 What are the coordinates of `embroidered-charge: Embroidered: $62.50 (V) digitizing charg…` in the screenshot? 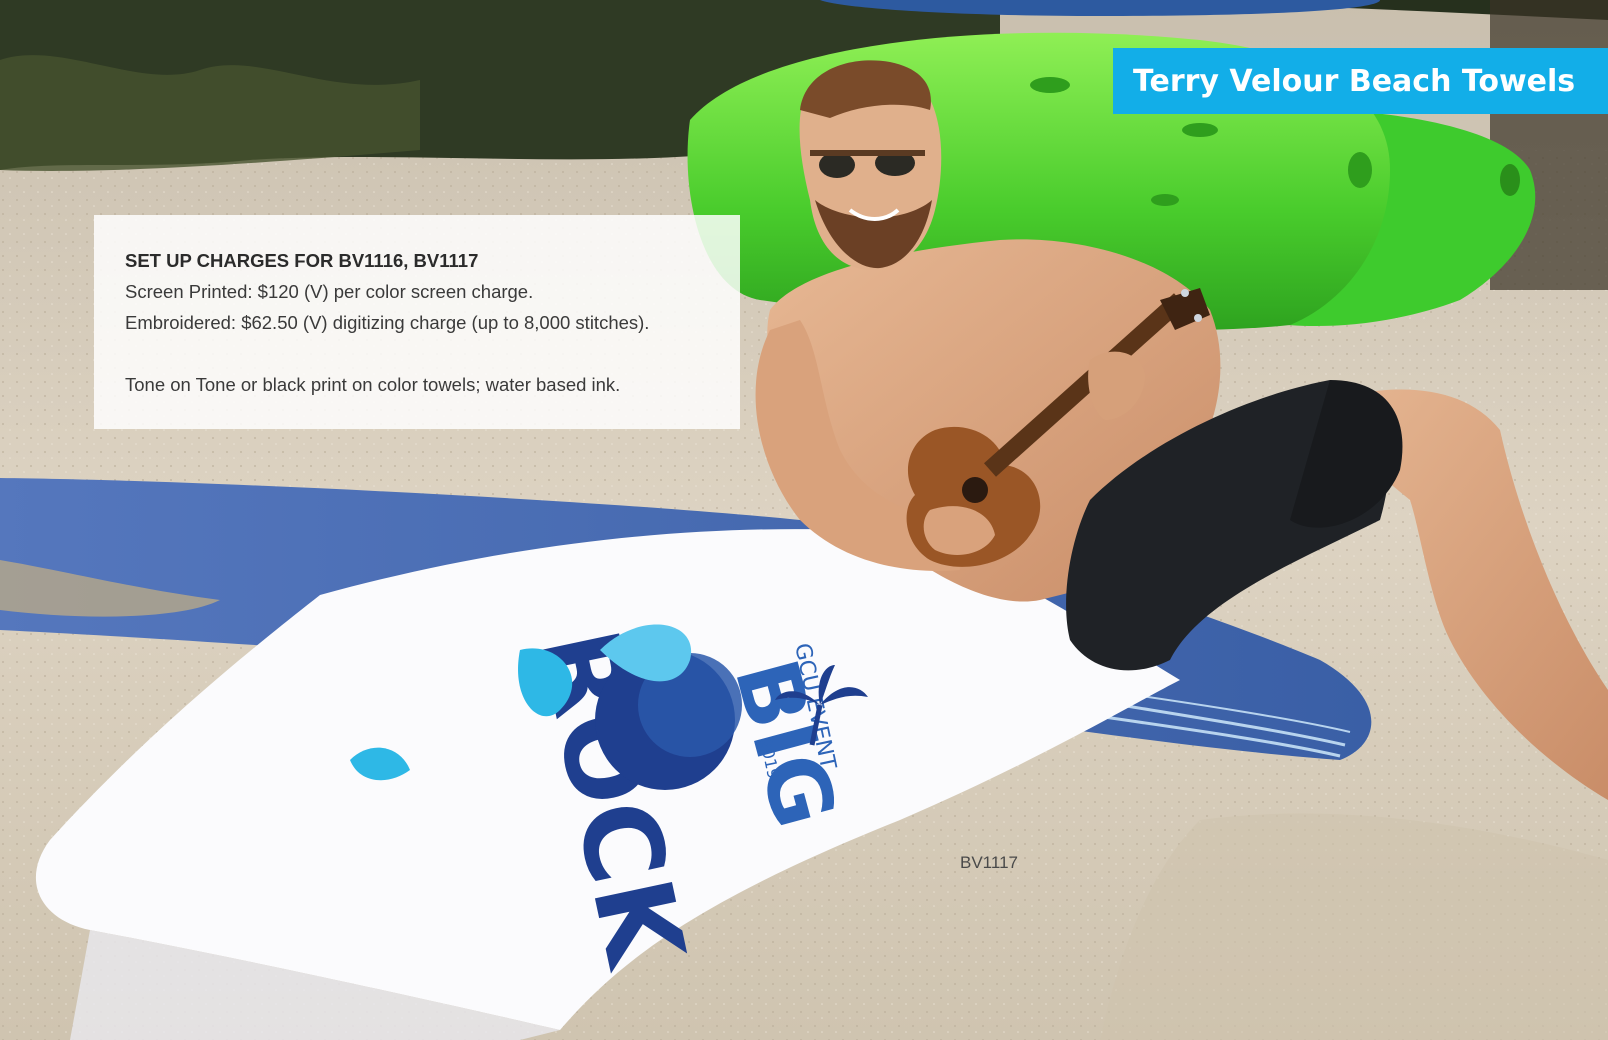 It's located at (387, 322).